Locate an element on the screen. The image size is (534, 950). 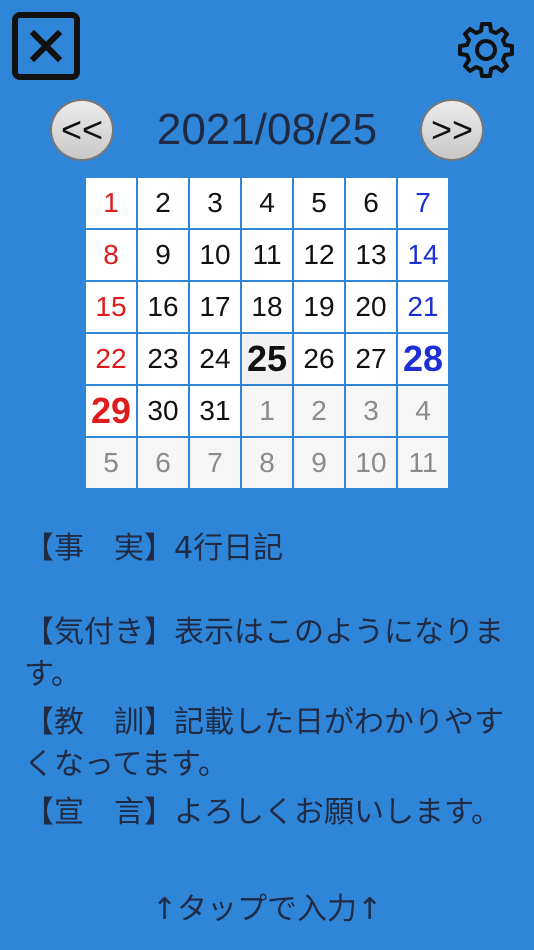
calendar-day-next-month: 11 is located at coordinates (423, 463).